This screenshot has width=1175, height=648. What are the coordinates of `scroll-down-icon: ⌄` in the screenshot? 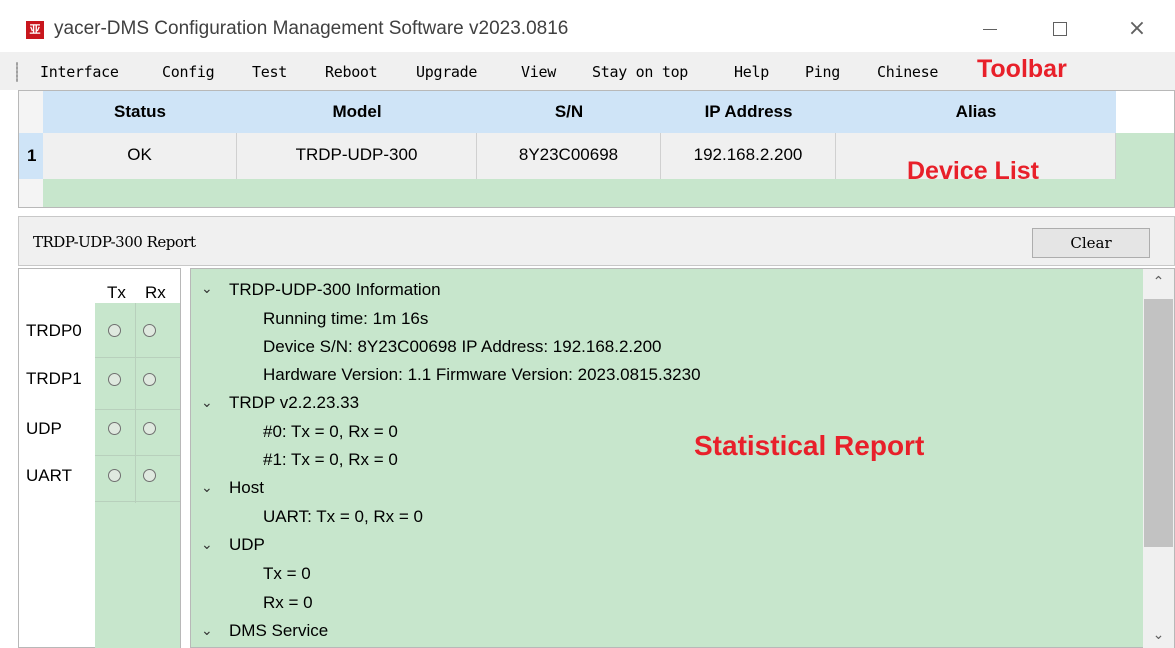 It's located at (1158, 635).